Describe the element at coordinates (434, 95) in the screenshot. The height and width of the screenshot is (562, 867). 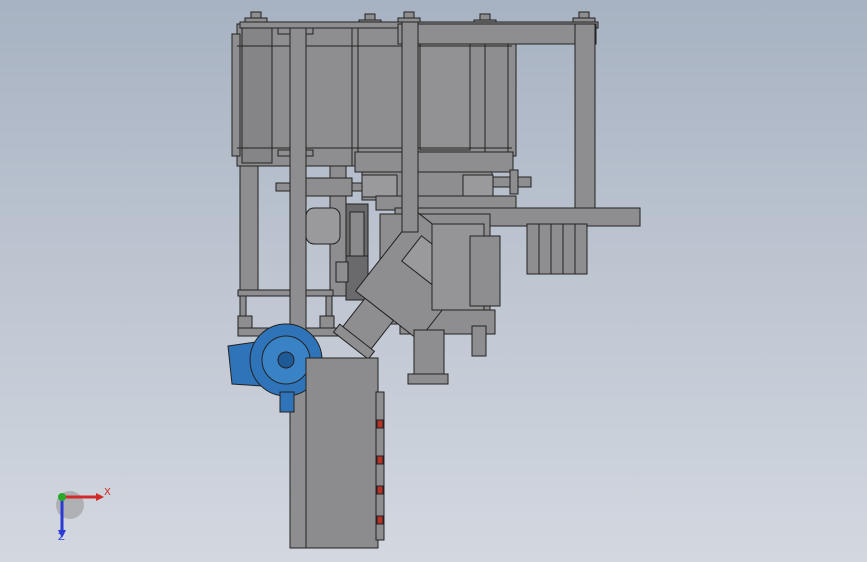
I see `right-hopper` at that location.